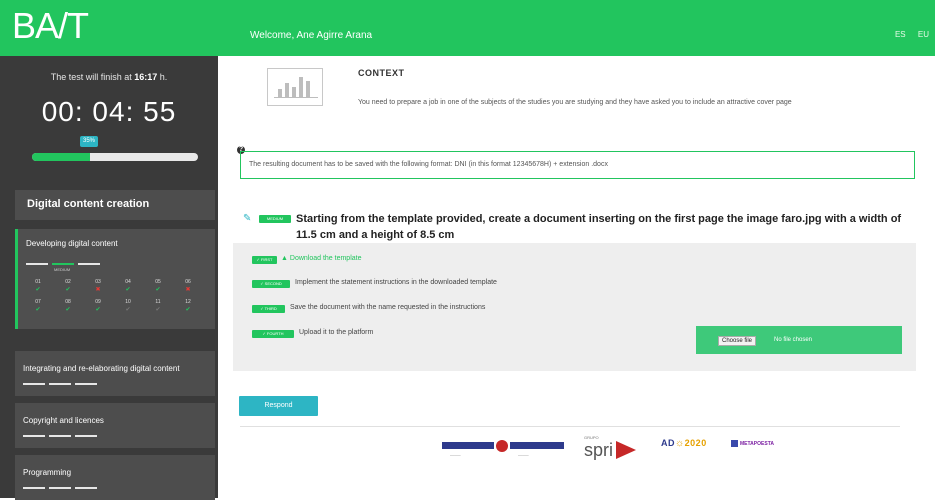 The height and width of the screenshot is (500, 935). What do you see at coordinates (162, 77) in the screenshot?
I see `timer-caption-suffix: h.` at bounding box center [162, 77].